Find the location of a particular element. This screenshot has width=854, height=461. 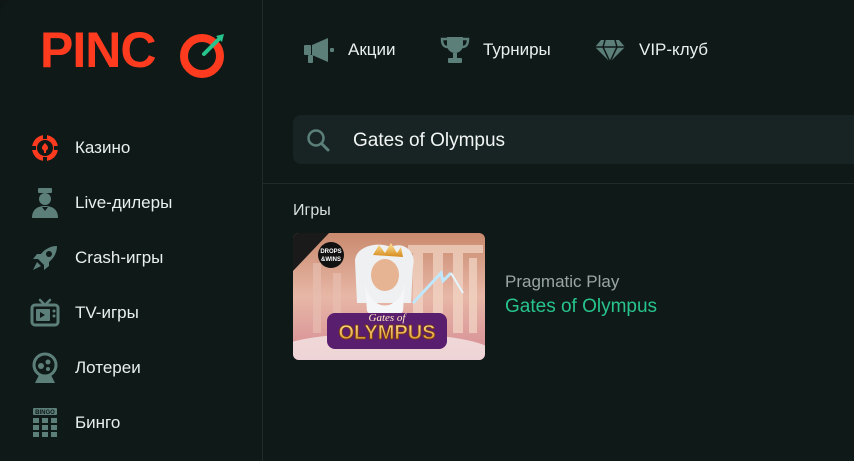

sidebar-item-tv-games: TV-игры is located at coordinates (100, 312).